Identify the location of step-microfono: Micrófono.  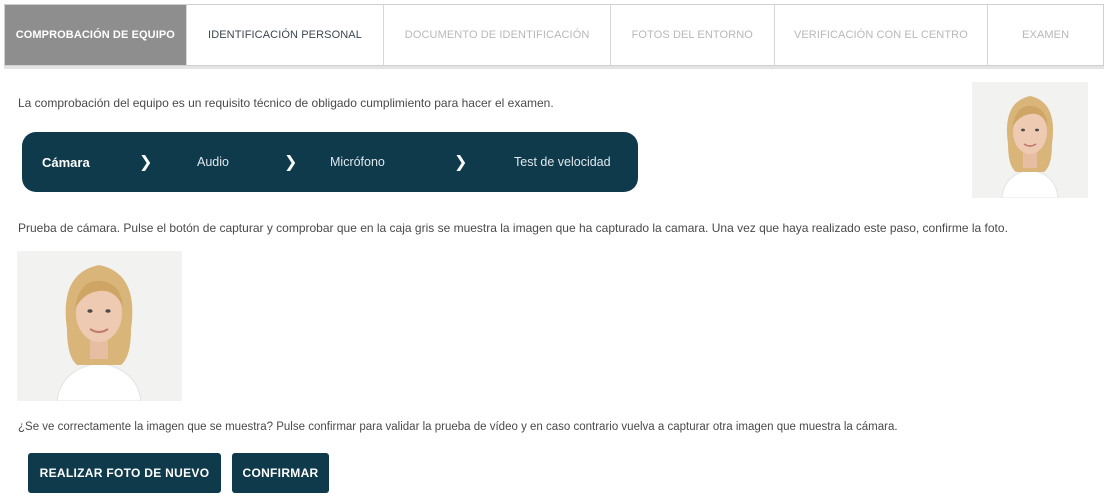
(357, 162).